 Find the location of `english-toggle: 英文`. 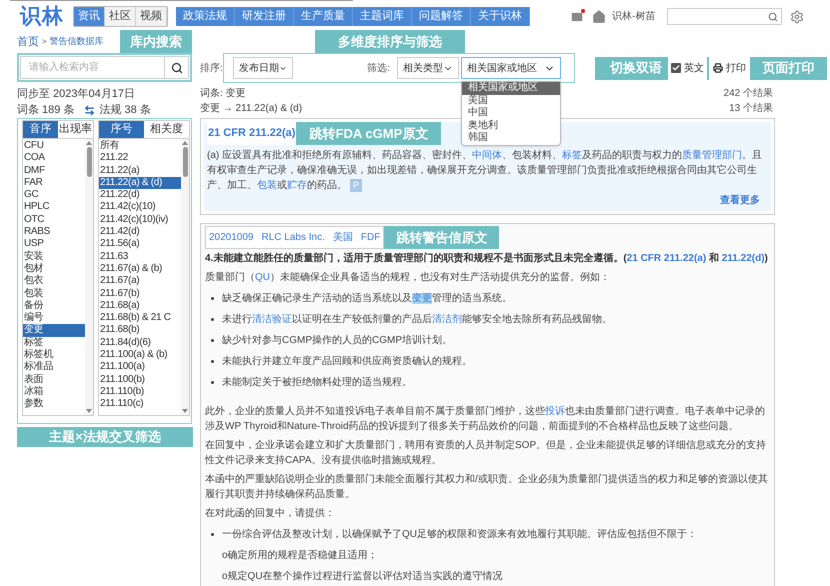

english-toggle: 英文 is located at coordinates (687, 68).